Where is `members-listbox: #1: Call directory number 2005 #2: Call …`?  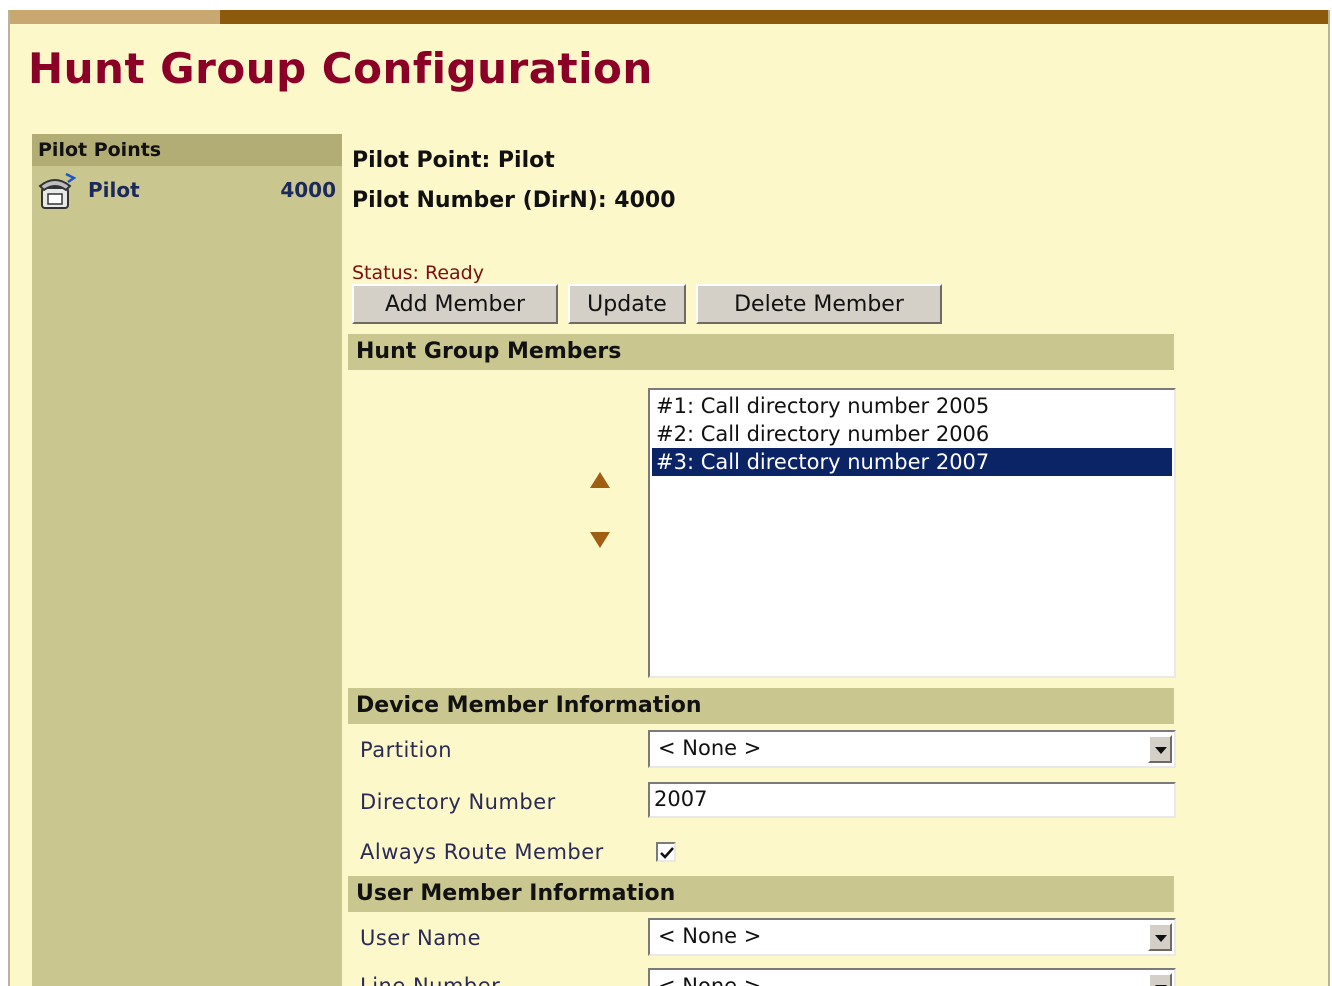
members-listbox: #1: Call directory number 2005 #2: Call … is located at coordinates (912, 533).